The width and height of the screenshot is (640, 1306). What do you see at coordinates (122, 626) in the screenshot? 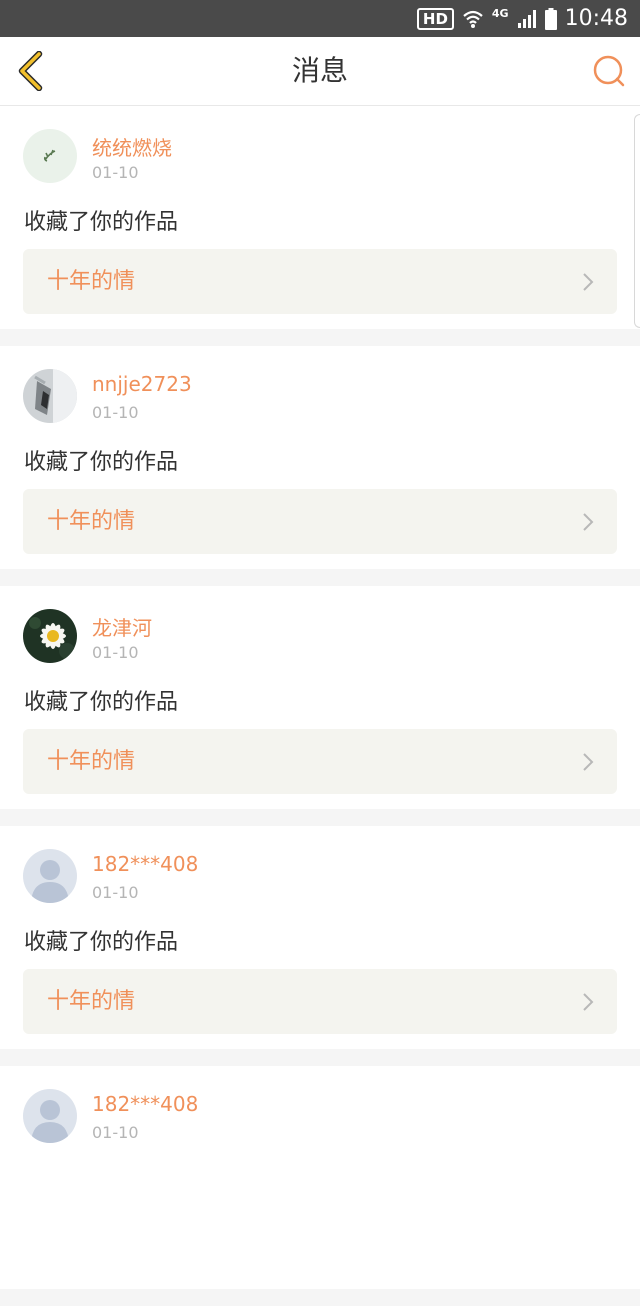
I see `username: 龙津河` at bounding box center [122, 626].